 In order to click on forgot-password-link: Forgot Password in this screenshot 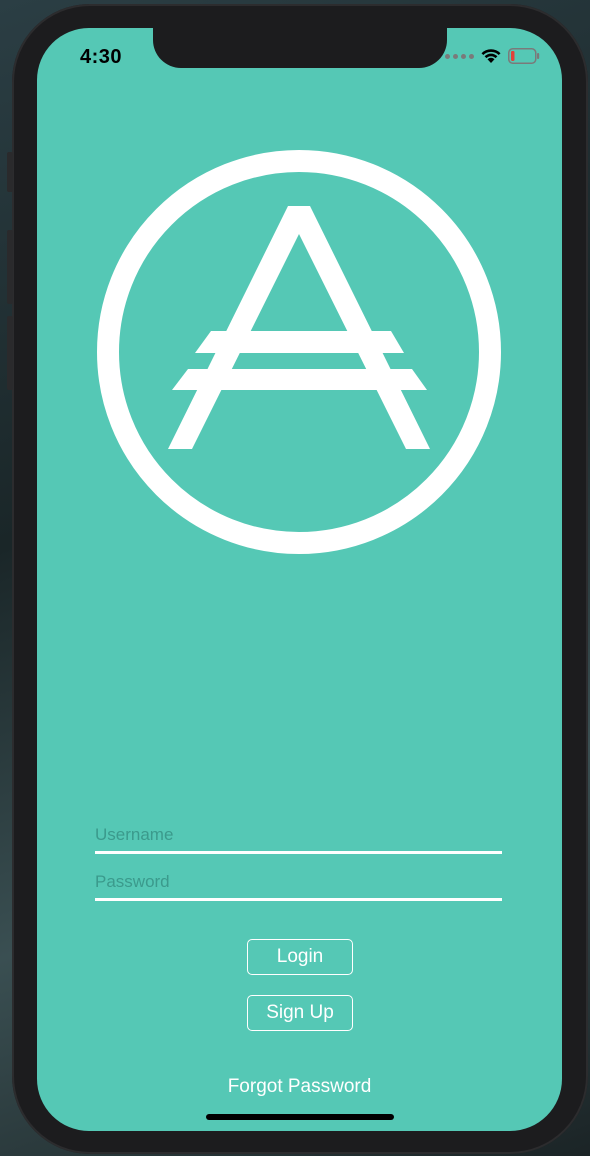, I will do `click(299, 1087)`.